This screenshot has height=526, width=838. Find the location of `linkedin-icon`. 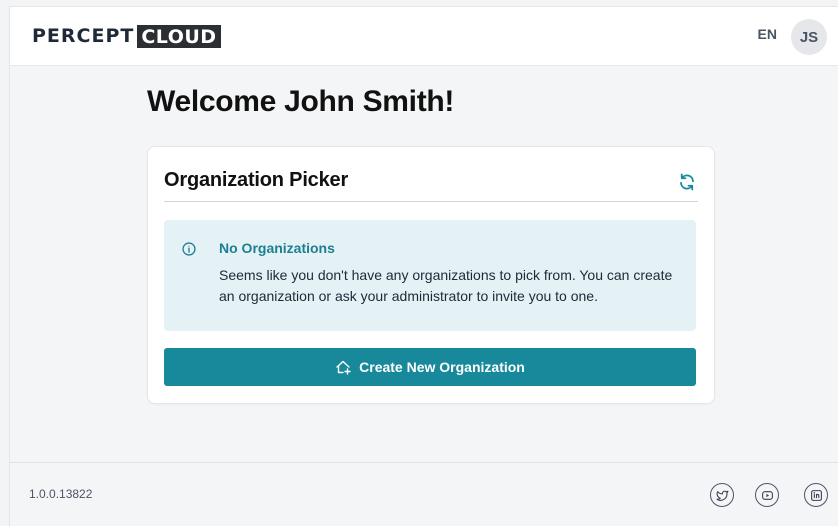

linkedin-icon is located at coordinates (816, 495).